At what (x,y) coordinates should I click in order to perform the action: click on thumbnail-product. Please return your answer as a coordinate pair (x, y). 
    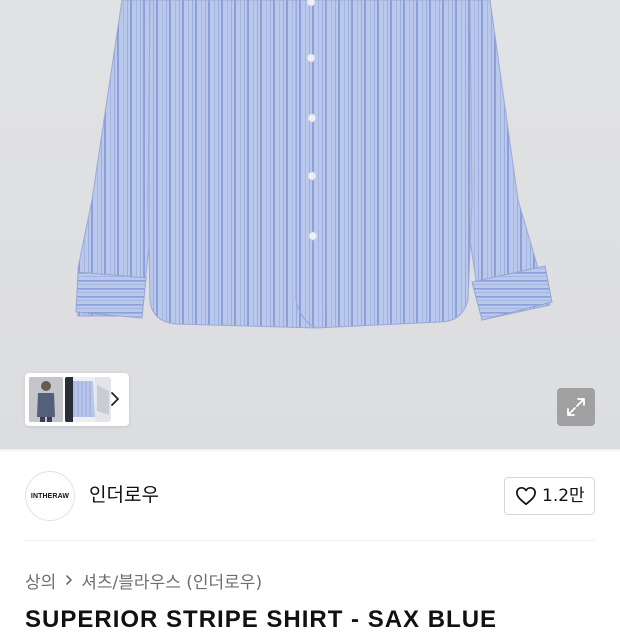
    Looking at the image, I should click on (82, 399).